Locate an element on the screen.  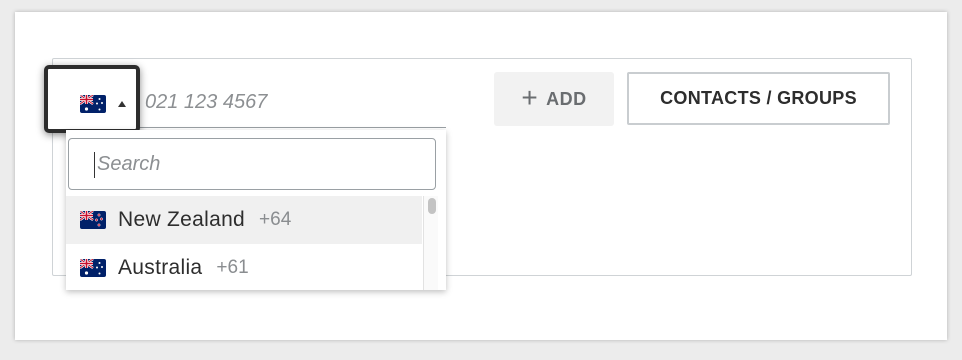
country-code-picker is located at coordinates (92, 99).